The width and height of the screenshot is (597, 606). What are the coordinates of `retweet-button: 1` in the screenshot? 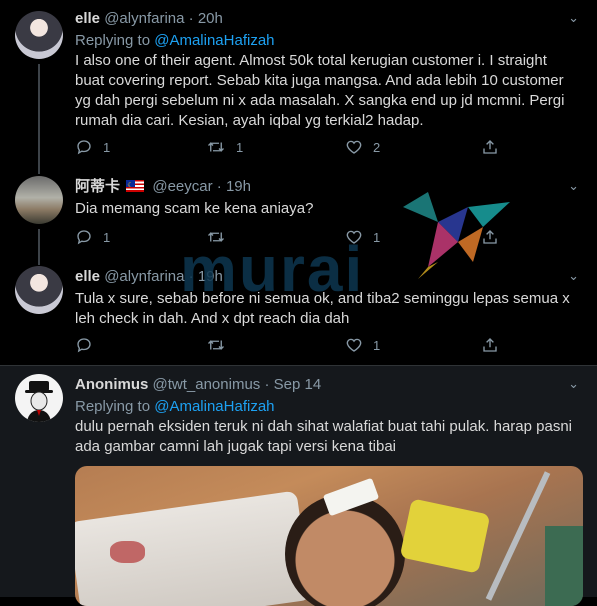 It's located at (224, 147).